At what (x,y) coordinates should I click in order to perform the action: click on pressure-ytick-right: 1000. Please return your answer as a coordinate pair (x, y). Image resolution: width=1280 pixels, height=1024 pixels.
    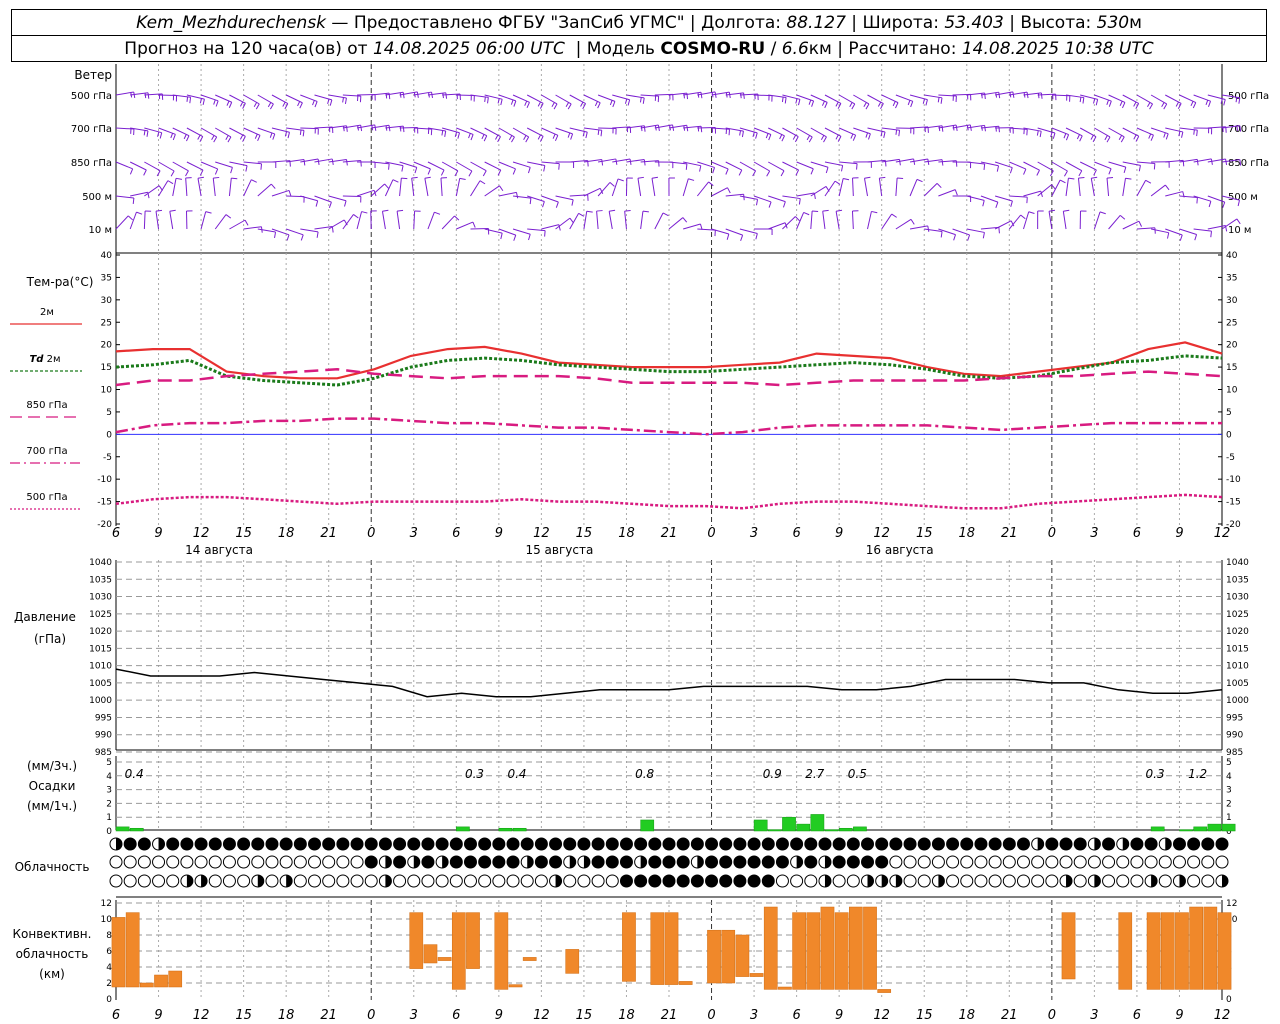
    Looking at the image, I should click on (1237, 701).